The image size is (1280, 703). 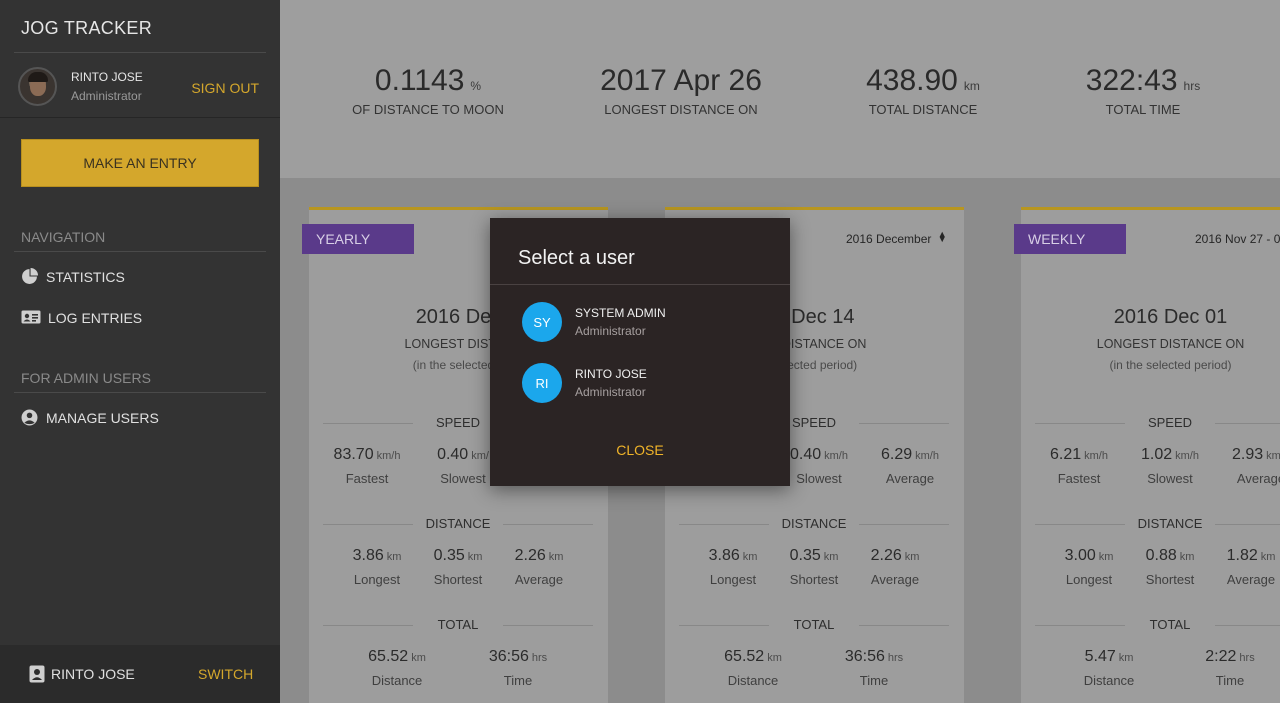 What do you see at coordinates (1170, 344) in the screenshot?
I see `card-subtitle: LONGEST DISTANCE ON` at bounding box center [1170, 344].